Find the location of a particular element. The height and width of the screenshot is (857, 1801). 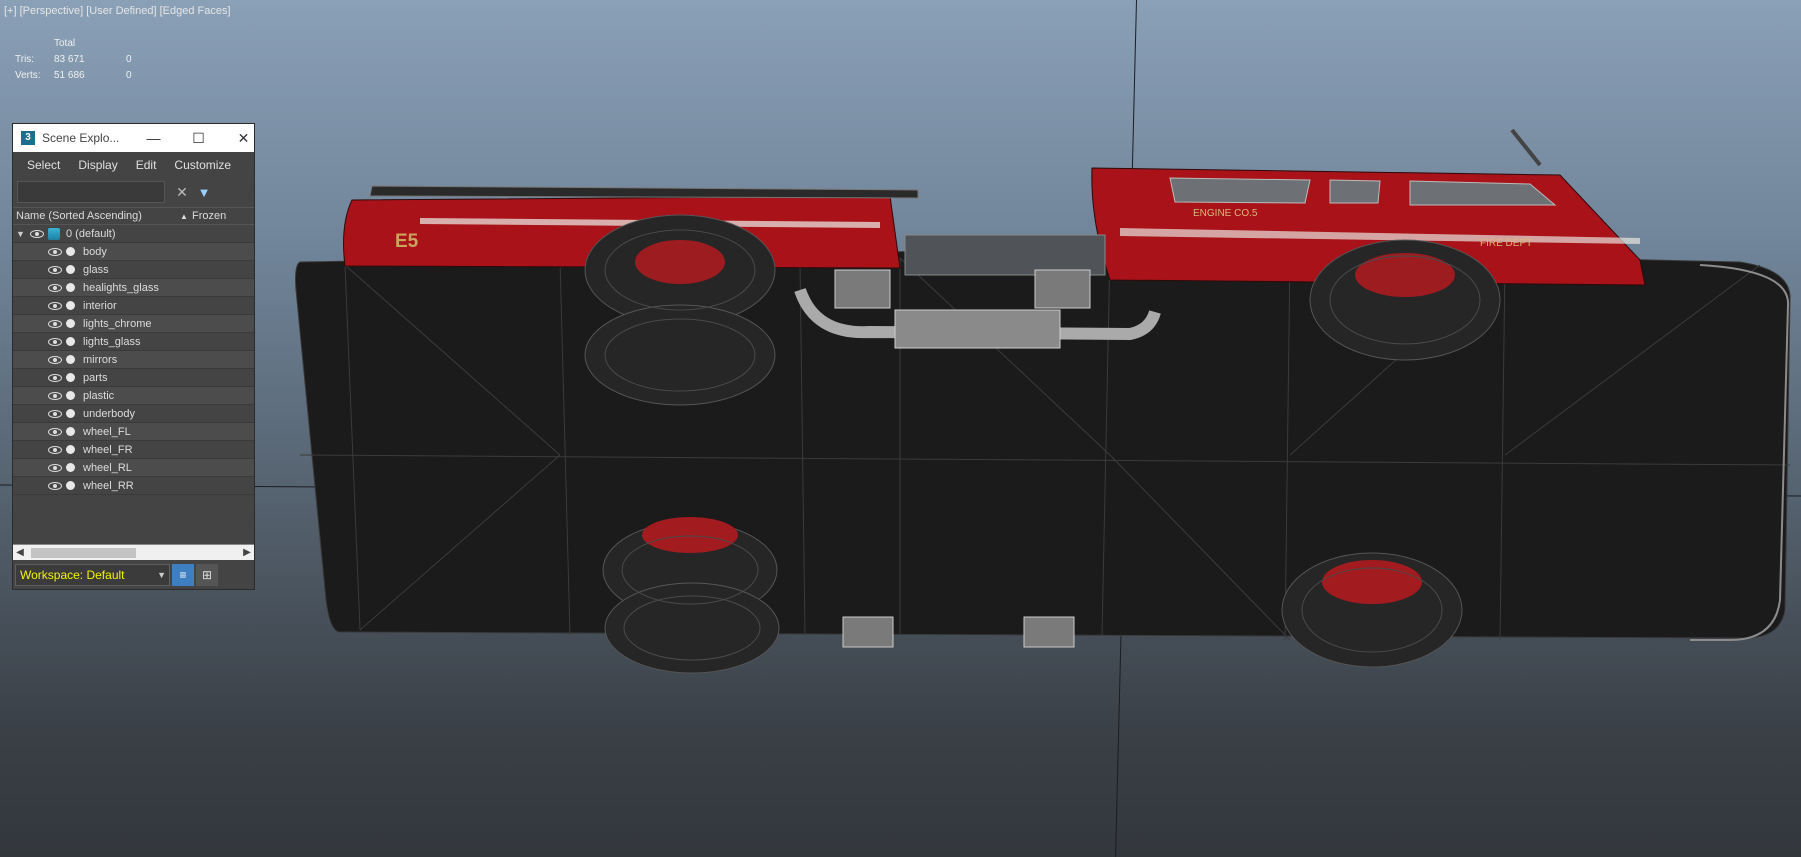

menu-select: Select is located at coordinates (43, 165).